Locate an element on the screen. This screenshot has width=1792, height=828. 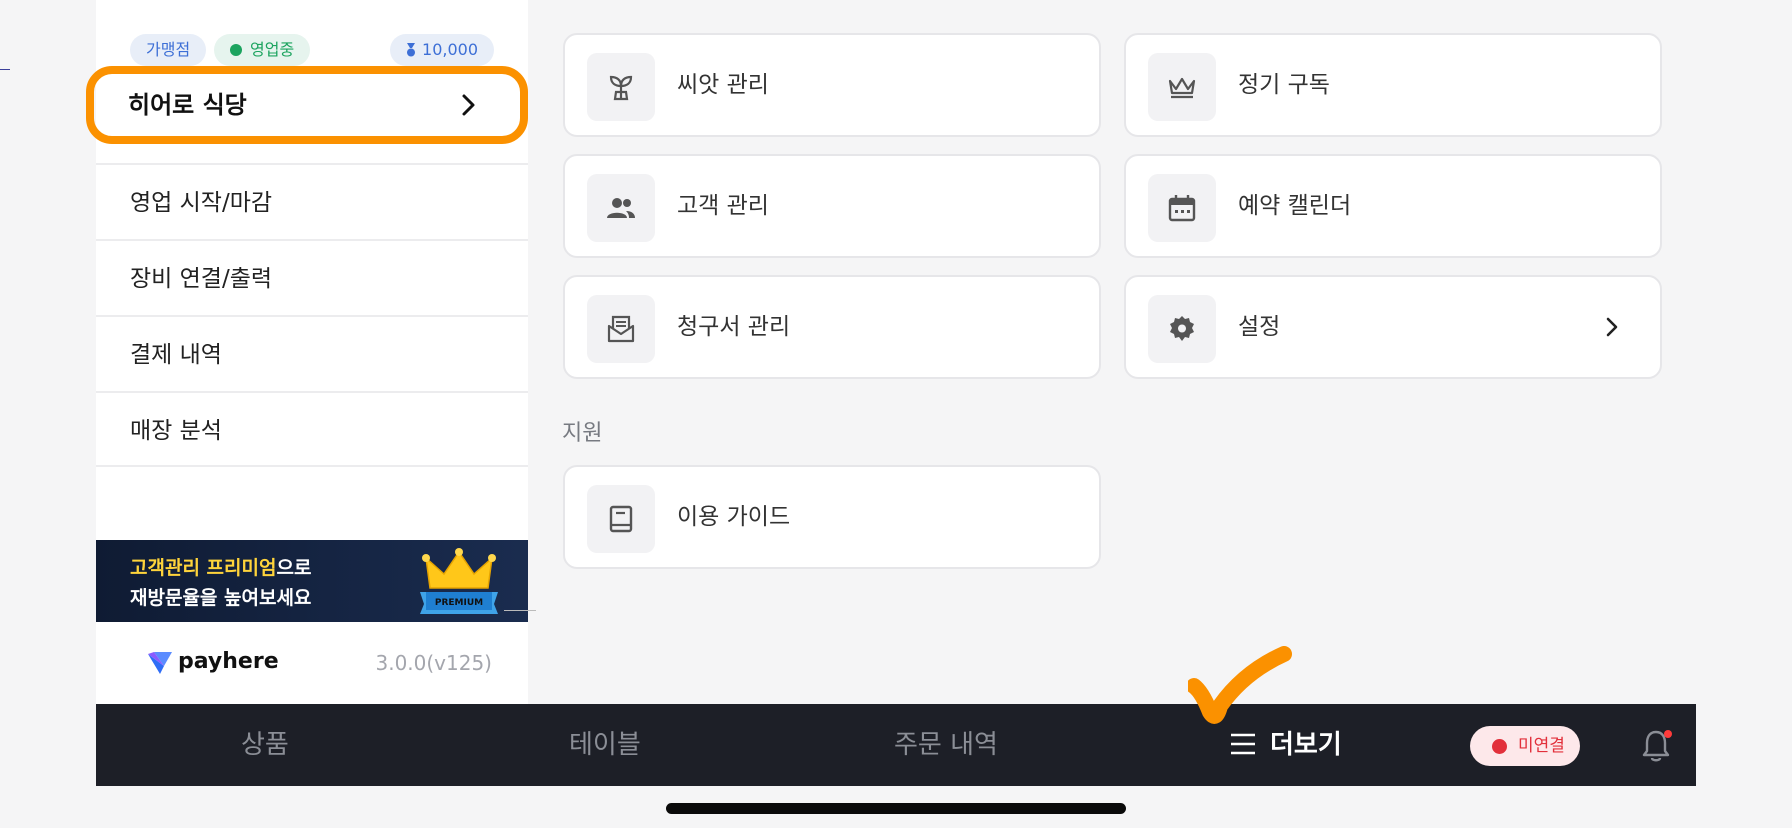
bottom-tab-bar: 상품 테이블 주문 내역 더보기 미연결 is located at coordinates (896, 745).